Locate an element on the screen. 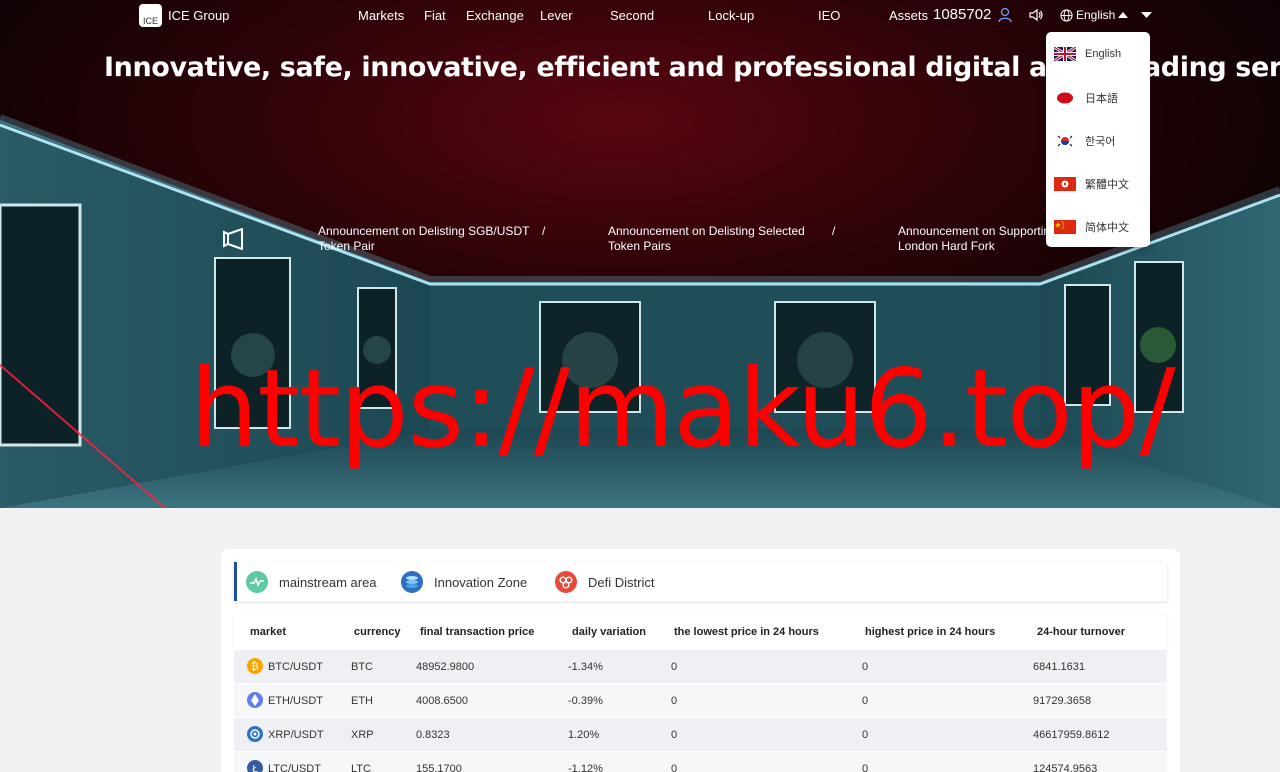 This screenshot has width=1280, height=772. watermark-url: https://maku6.top/ is located at coordinates (683, 409).